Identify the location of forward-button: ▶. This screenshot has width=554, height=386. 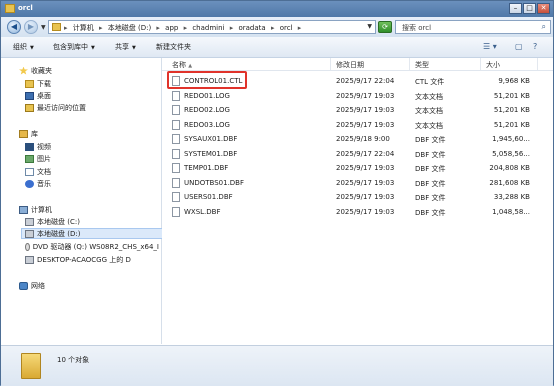
(31, 27).